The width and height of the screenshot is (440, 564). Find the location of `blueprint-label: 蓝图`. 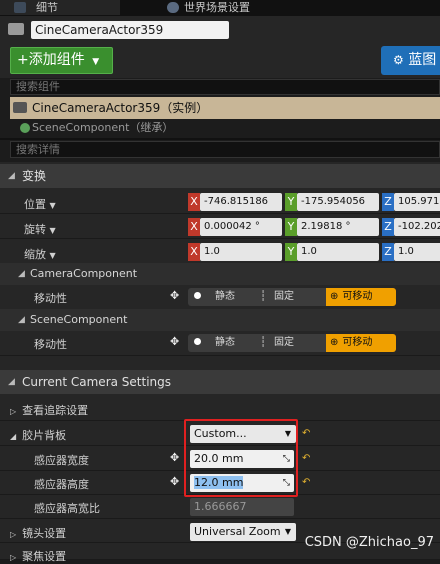

blueprint-label: 蓝图 is located at coordinates (422, 60).